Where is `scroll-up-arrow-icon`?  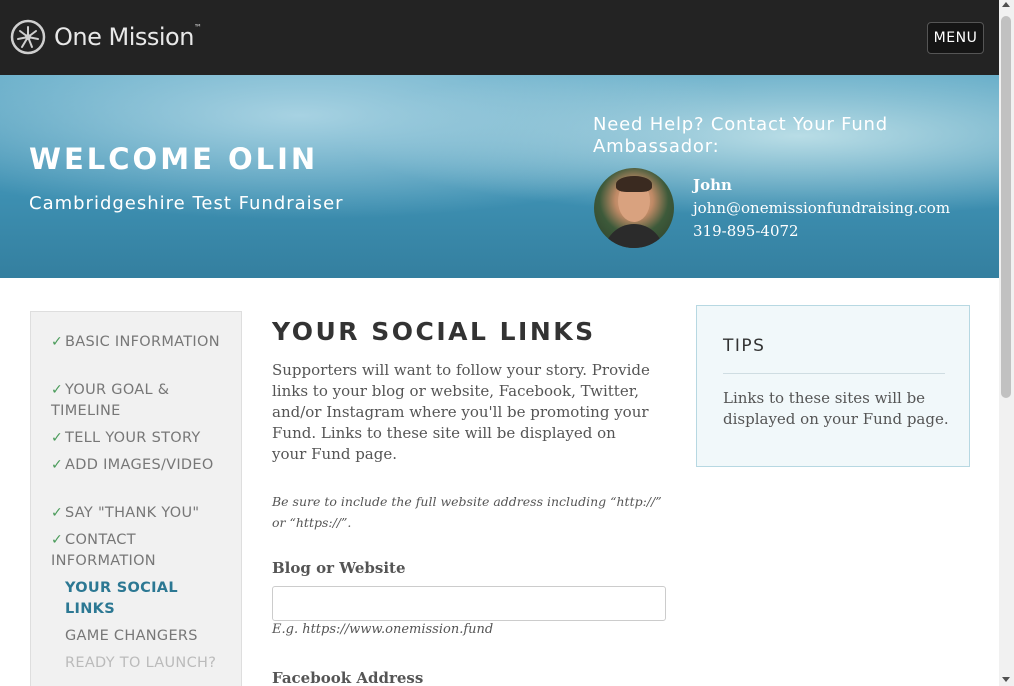 scroll-up-arrow-icon is located at coordinates (1006, 4).